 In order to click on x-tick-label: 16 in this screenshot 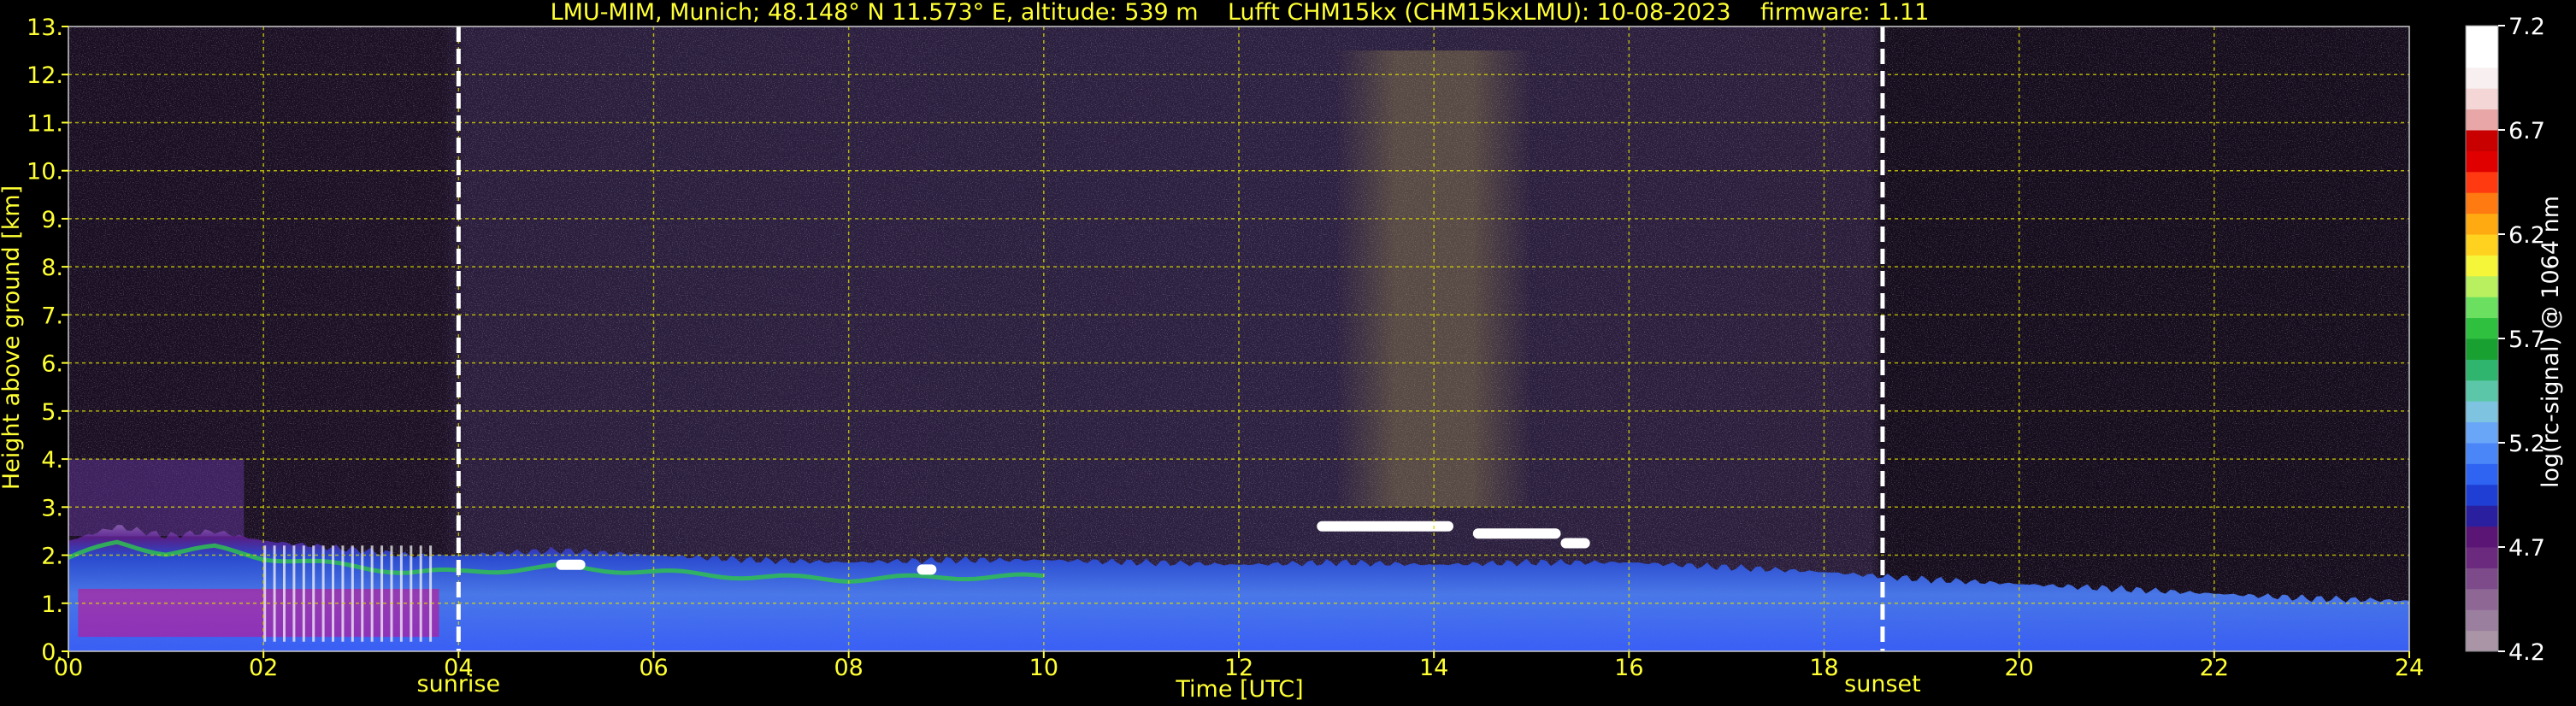, I will do `click(1628, 668)`.